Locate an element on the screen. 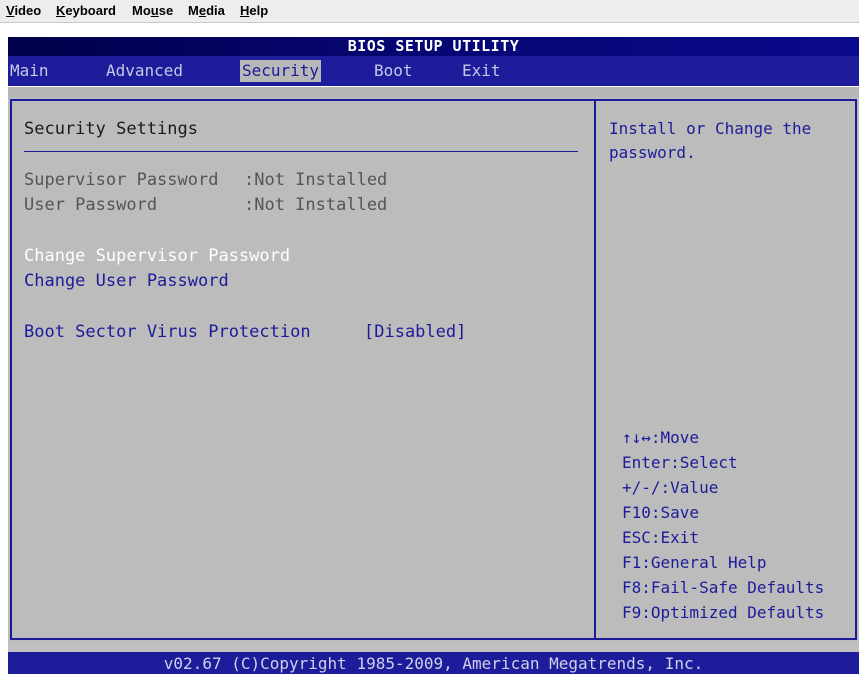 This screenshot has width=859, height=674. key-hint-move: ↑↓↔:Move is located at coordinates (661, 437).